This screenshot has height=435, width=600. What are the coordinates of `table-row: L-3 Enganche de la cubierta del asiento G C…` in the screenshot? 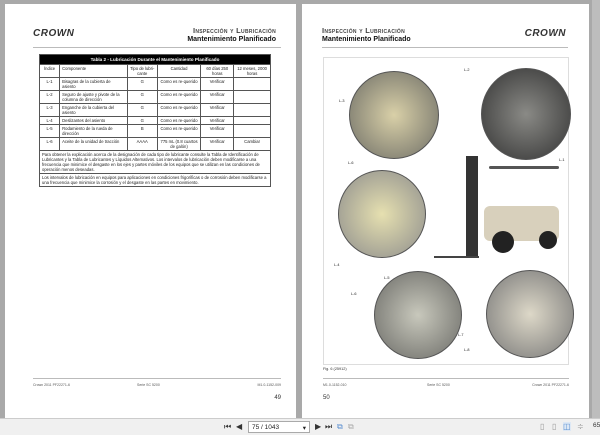 It's located at (154, 110).